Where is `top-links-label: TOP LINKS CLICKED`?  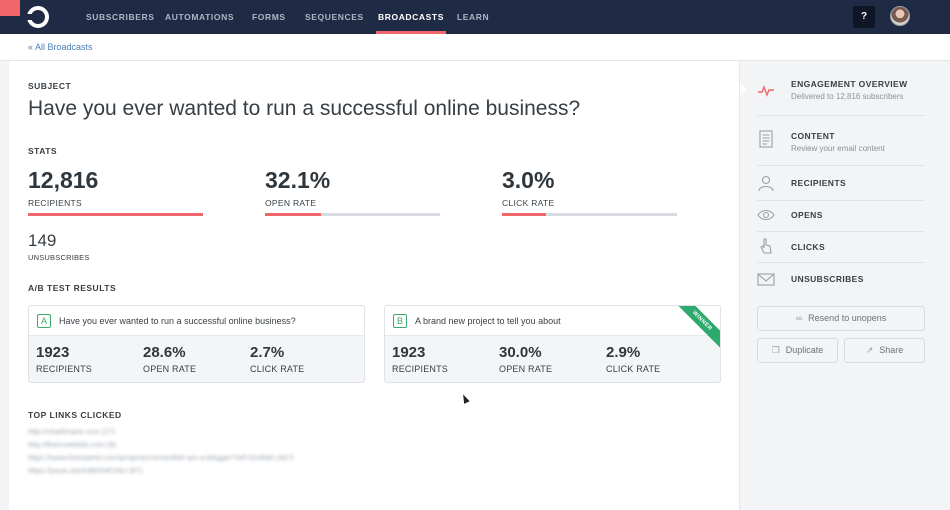 top-links-label: TOP LINKS CLICKED is located at coordinates (75, 415).